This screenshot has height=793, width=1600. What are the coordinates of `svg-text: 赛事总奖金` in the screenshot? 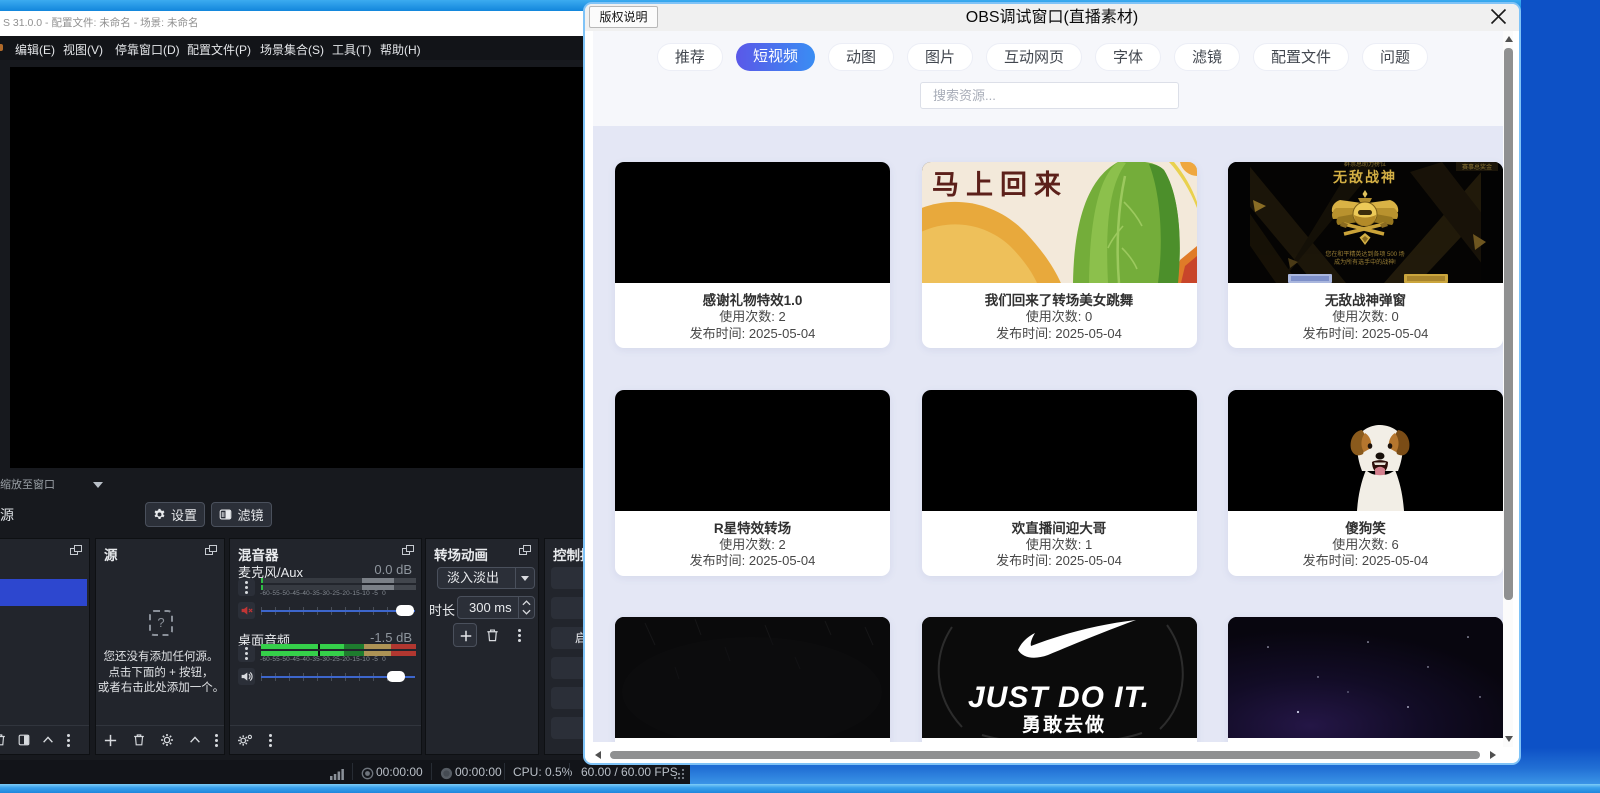 It's located at (1477, 167).